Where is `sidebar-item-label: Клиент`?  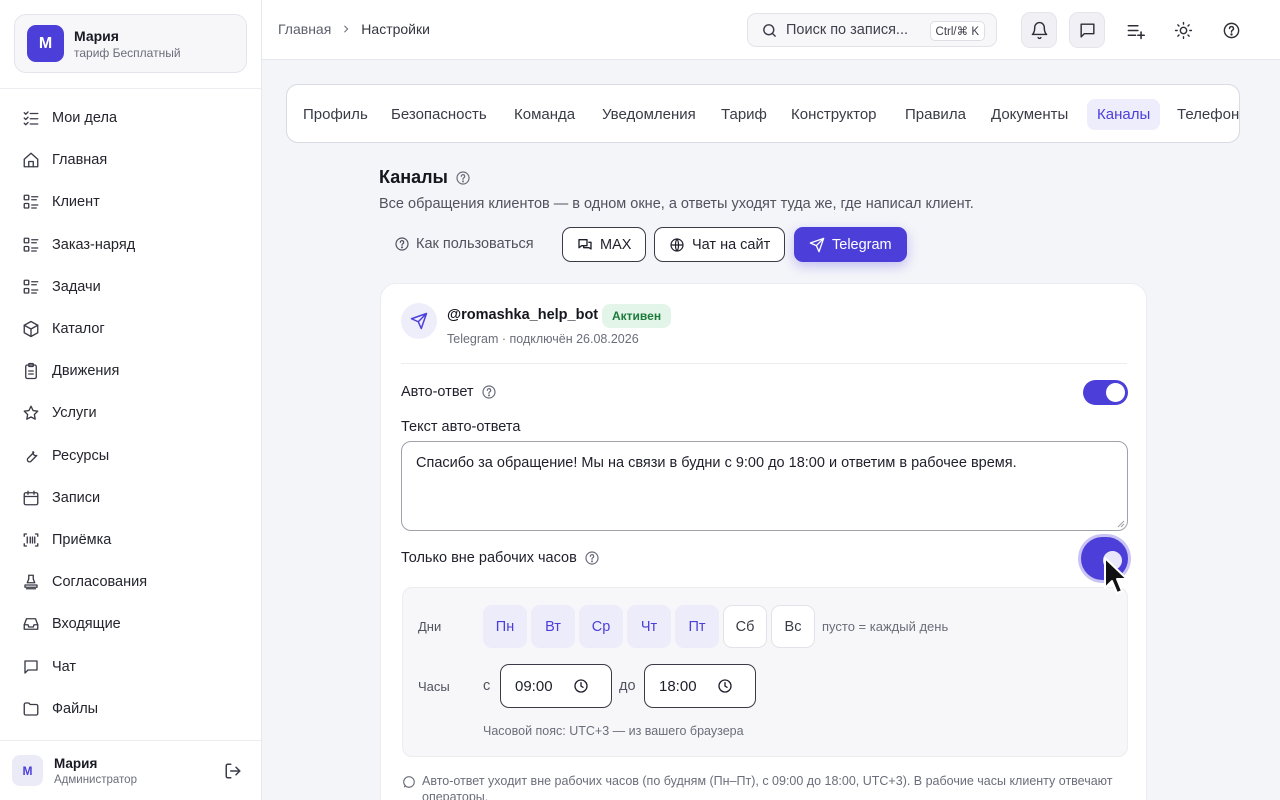 sidebar-item-label: Клиент is located at coordinates (76, 202).